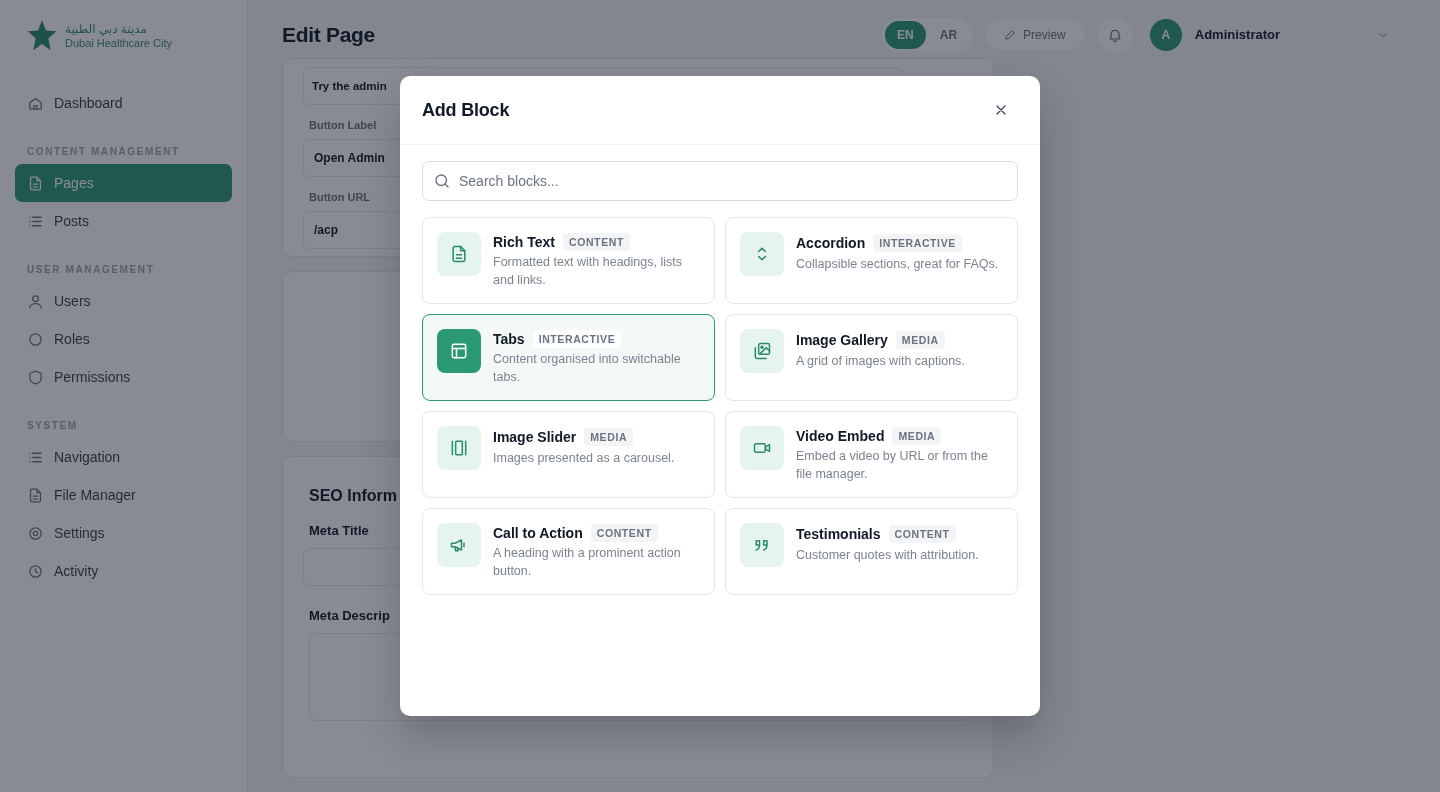 The height and width of the screenshot is (792, 1440). I want to click on sidebar-item: Posts, so click(123, 221).